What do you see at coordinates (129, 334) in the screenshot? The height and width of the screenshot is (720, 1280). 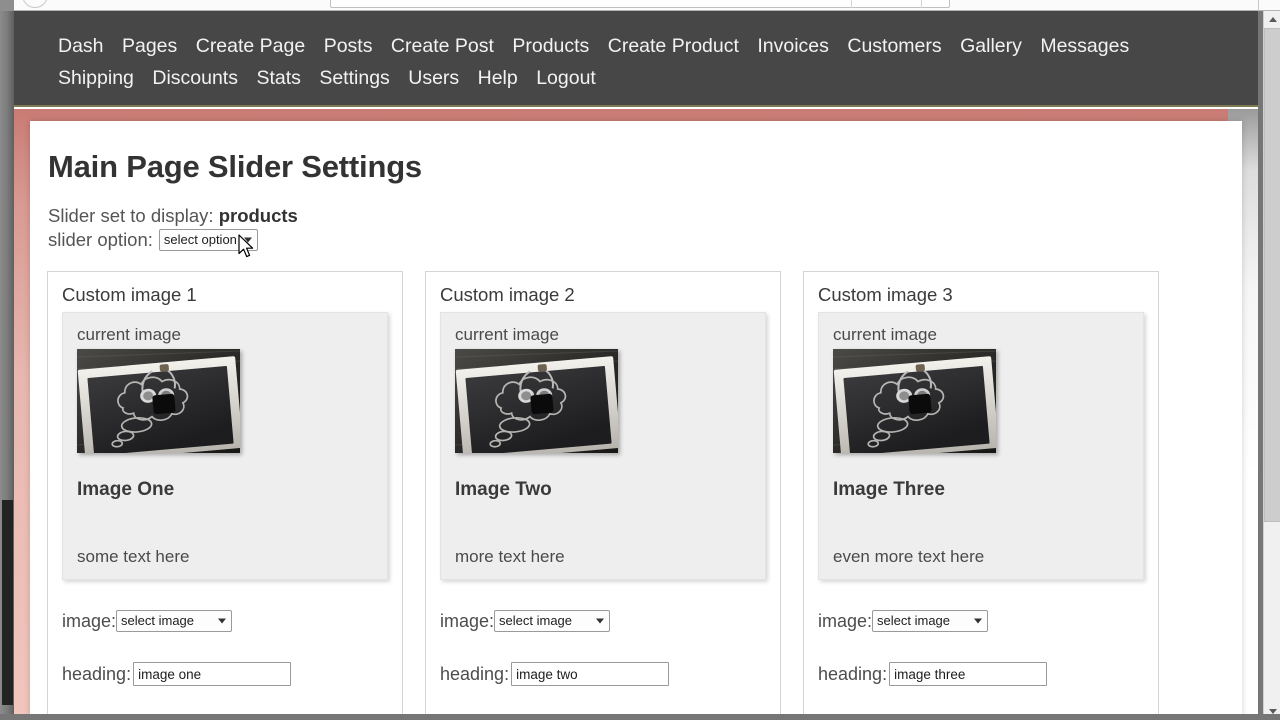 I see `current-image-label-1: current image` at bounding box center [129, 334].